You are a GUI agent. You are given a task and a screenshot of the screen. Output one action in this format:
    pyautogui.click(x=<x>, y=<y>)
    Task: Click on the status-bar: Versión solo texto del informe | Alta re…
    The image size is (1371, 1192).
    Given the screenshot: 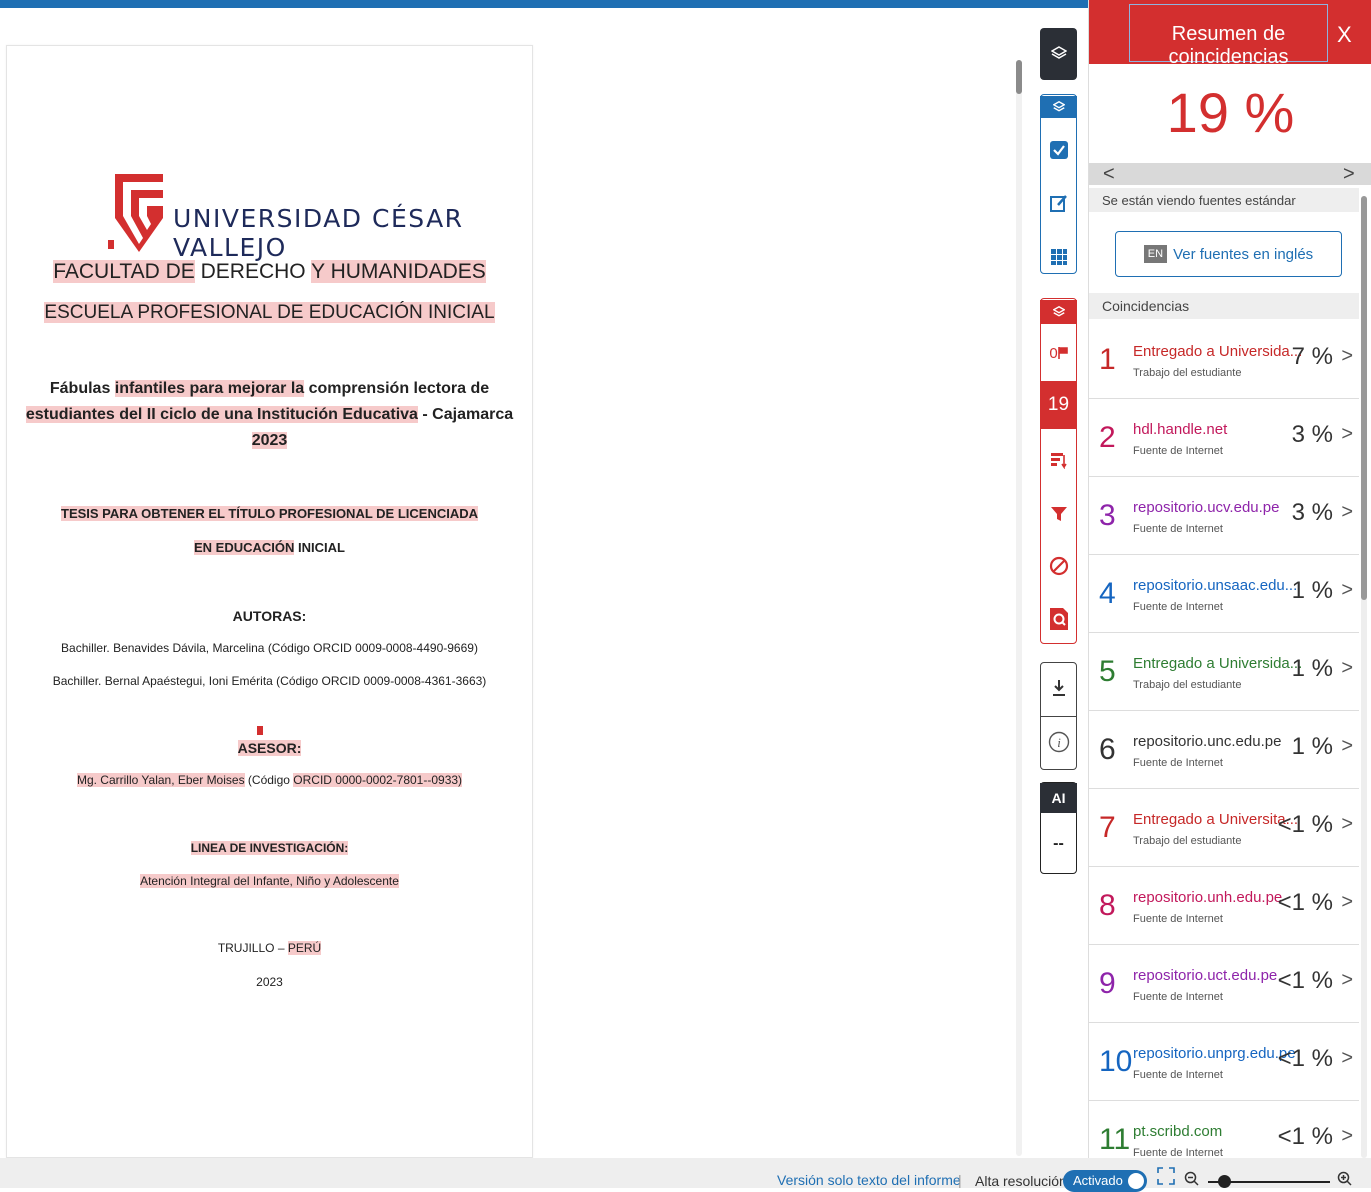 What is the action you would take?
    pyautogui.click(x=685, y=1175)
    